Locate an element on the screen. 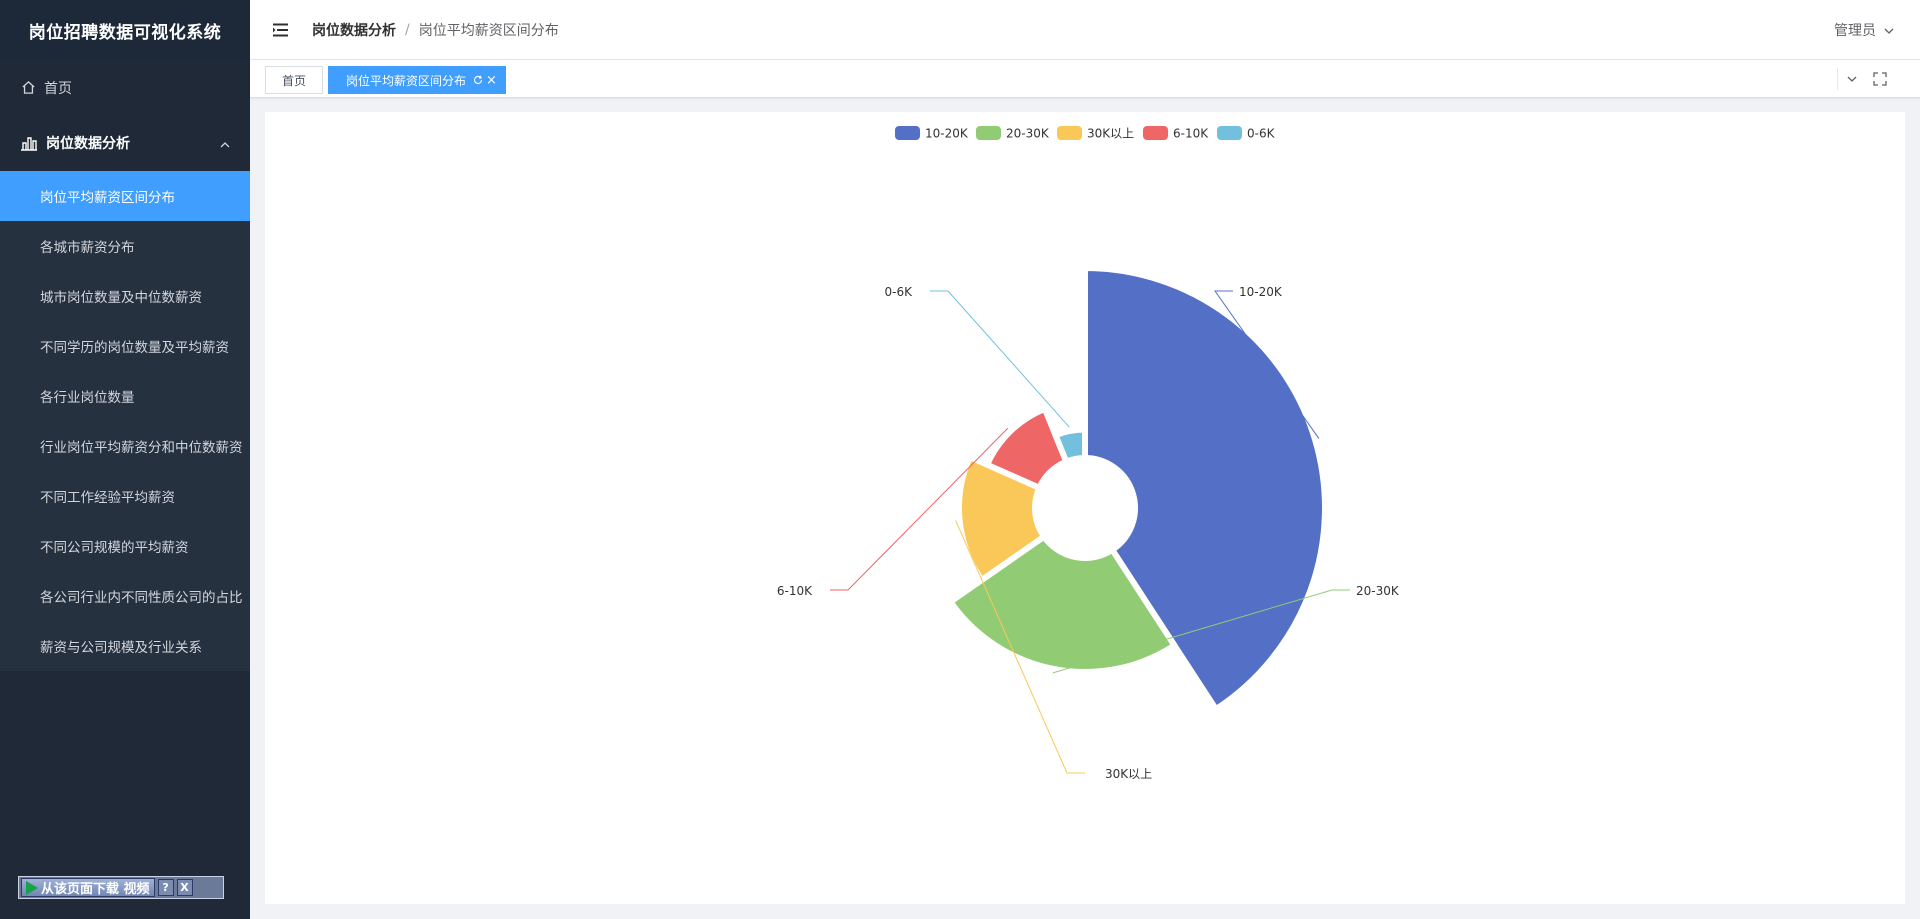  sidebar-item-salary-range: 岗位平均薪资区间分布 is located at coordinates (125, 196).